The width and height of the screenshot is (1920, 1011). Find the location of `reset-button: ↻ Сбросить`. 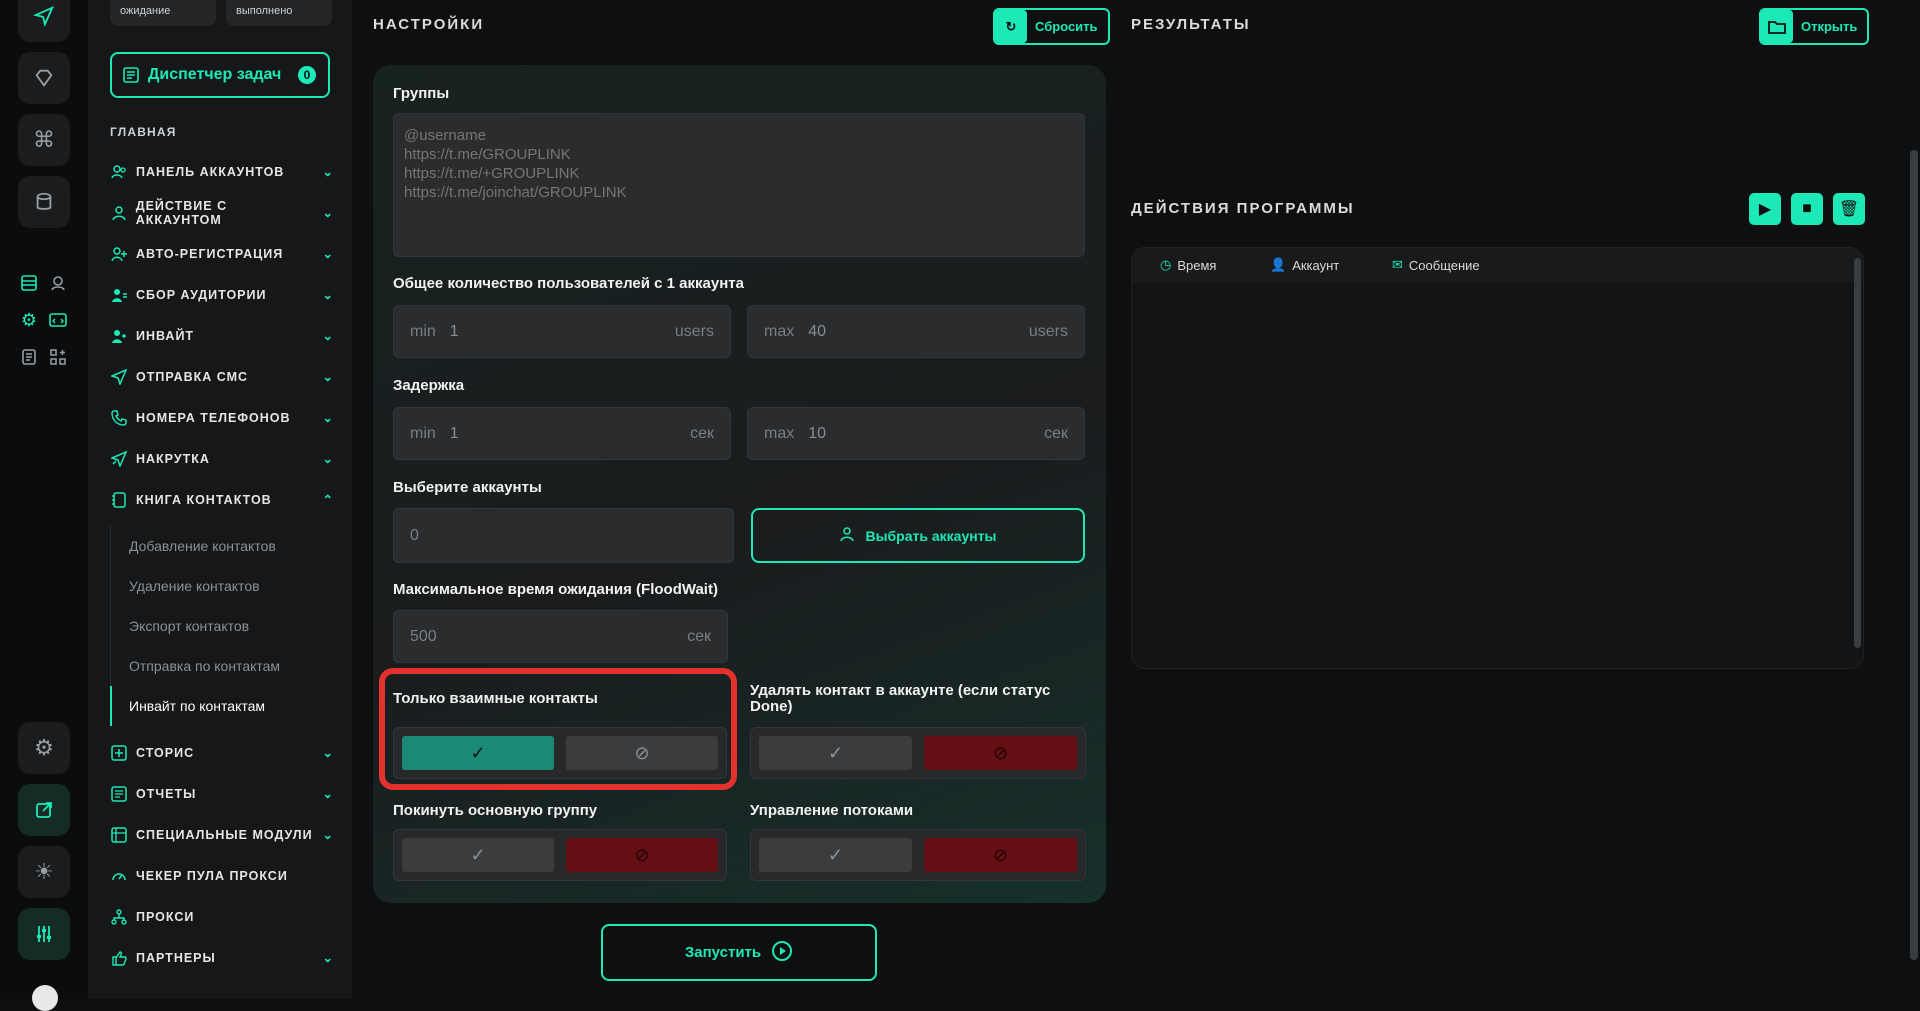

reset-button: ↻ Сбросить is located at coordinates (1051, 26).